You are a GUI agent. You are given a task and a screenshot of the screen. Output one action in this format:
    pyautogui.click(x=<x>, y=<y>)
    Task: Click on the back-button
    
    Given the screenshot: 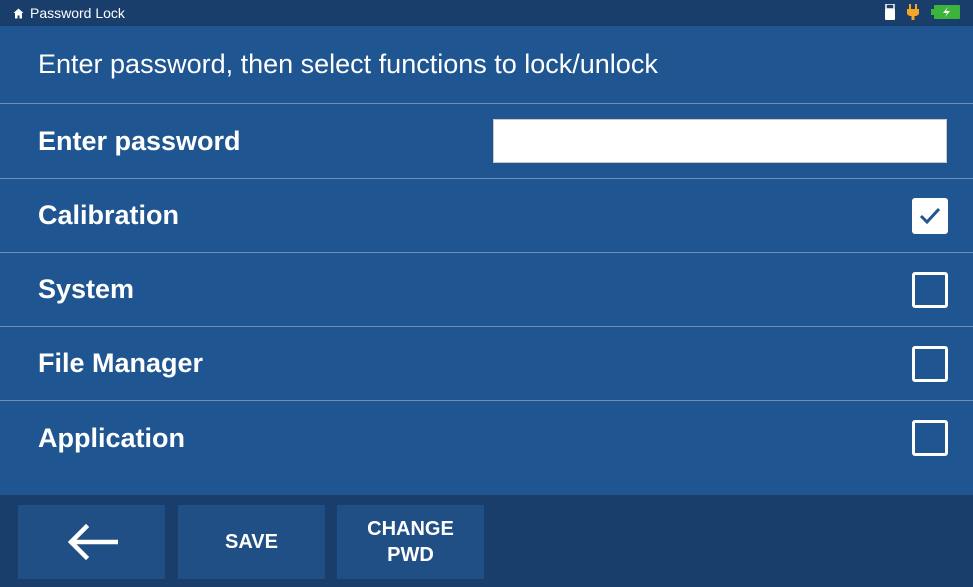 What is the action you would take?
    pyautogui.click(x=91, y=542)
    